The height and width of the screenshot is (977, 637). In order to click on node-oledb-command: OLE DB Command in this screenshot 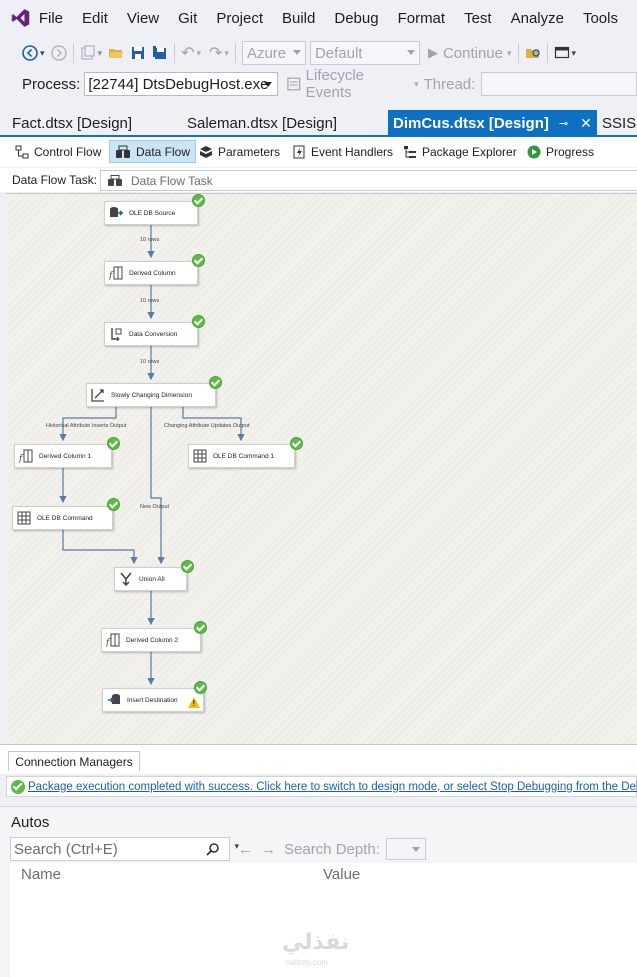, I will do `click(62, 518)`.